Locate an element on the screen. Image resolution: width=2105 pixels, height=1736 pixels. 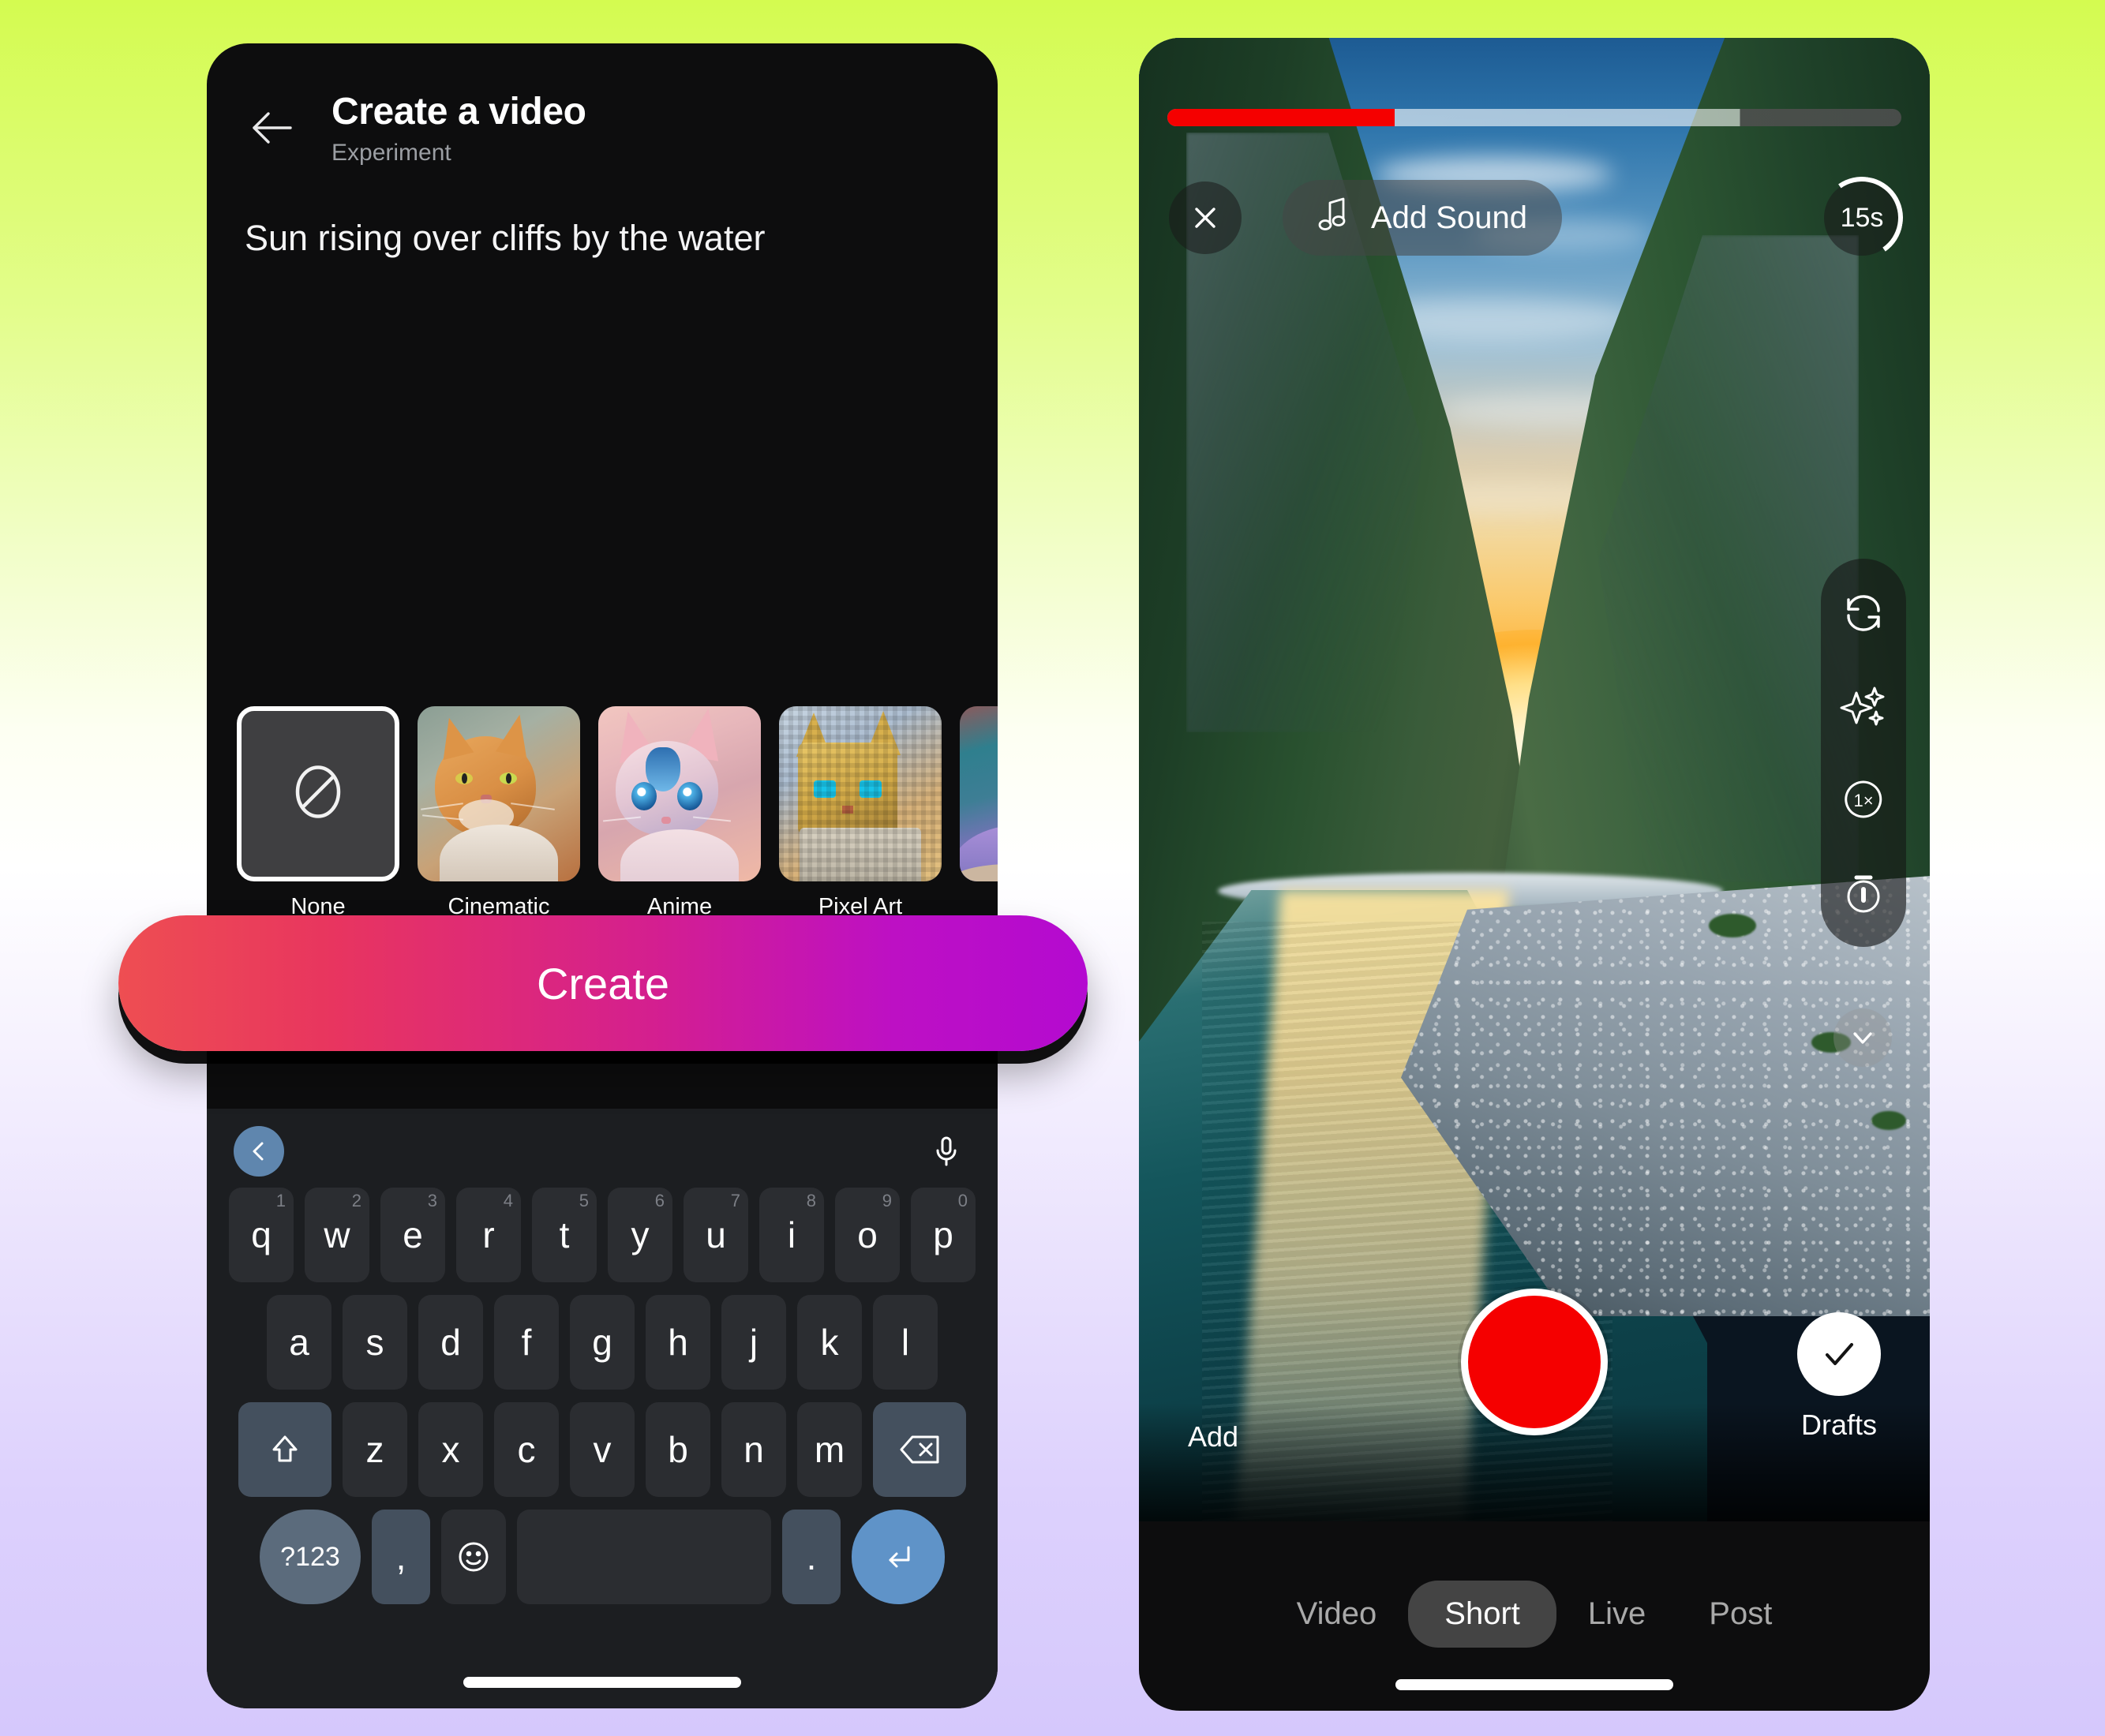
recording-progress-bar is located at coordinates (1534, 117).